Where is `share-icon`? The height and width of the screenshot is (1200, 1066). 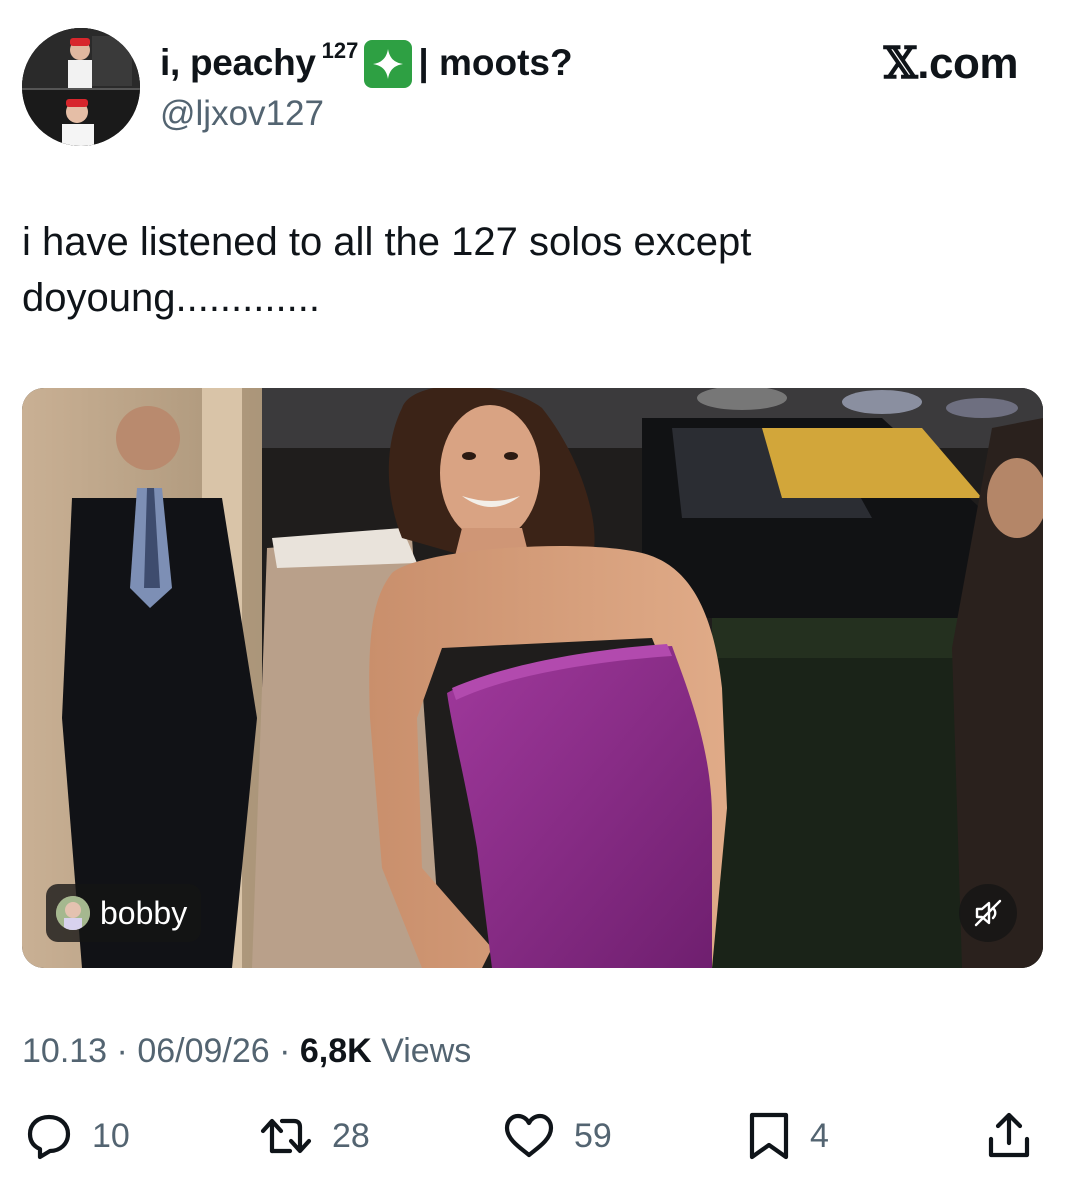 share-icon is located at coordinates (1009, 1135).